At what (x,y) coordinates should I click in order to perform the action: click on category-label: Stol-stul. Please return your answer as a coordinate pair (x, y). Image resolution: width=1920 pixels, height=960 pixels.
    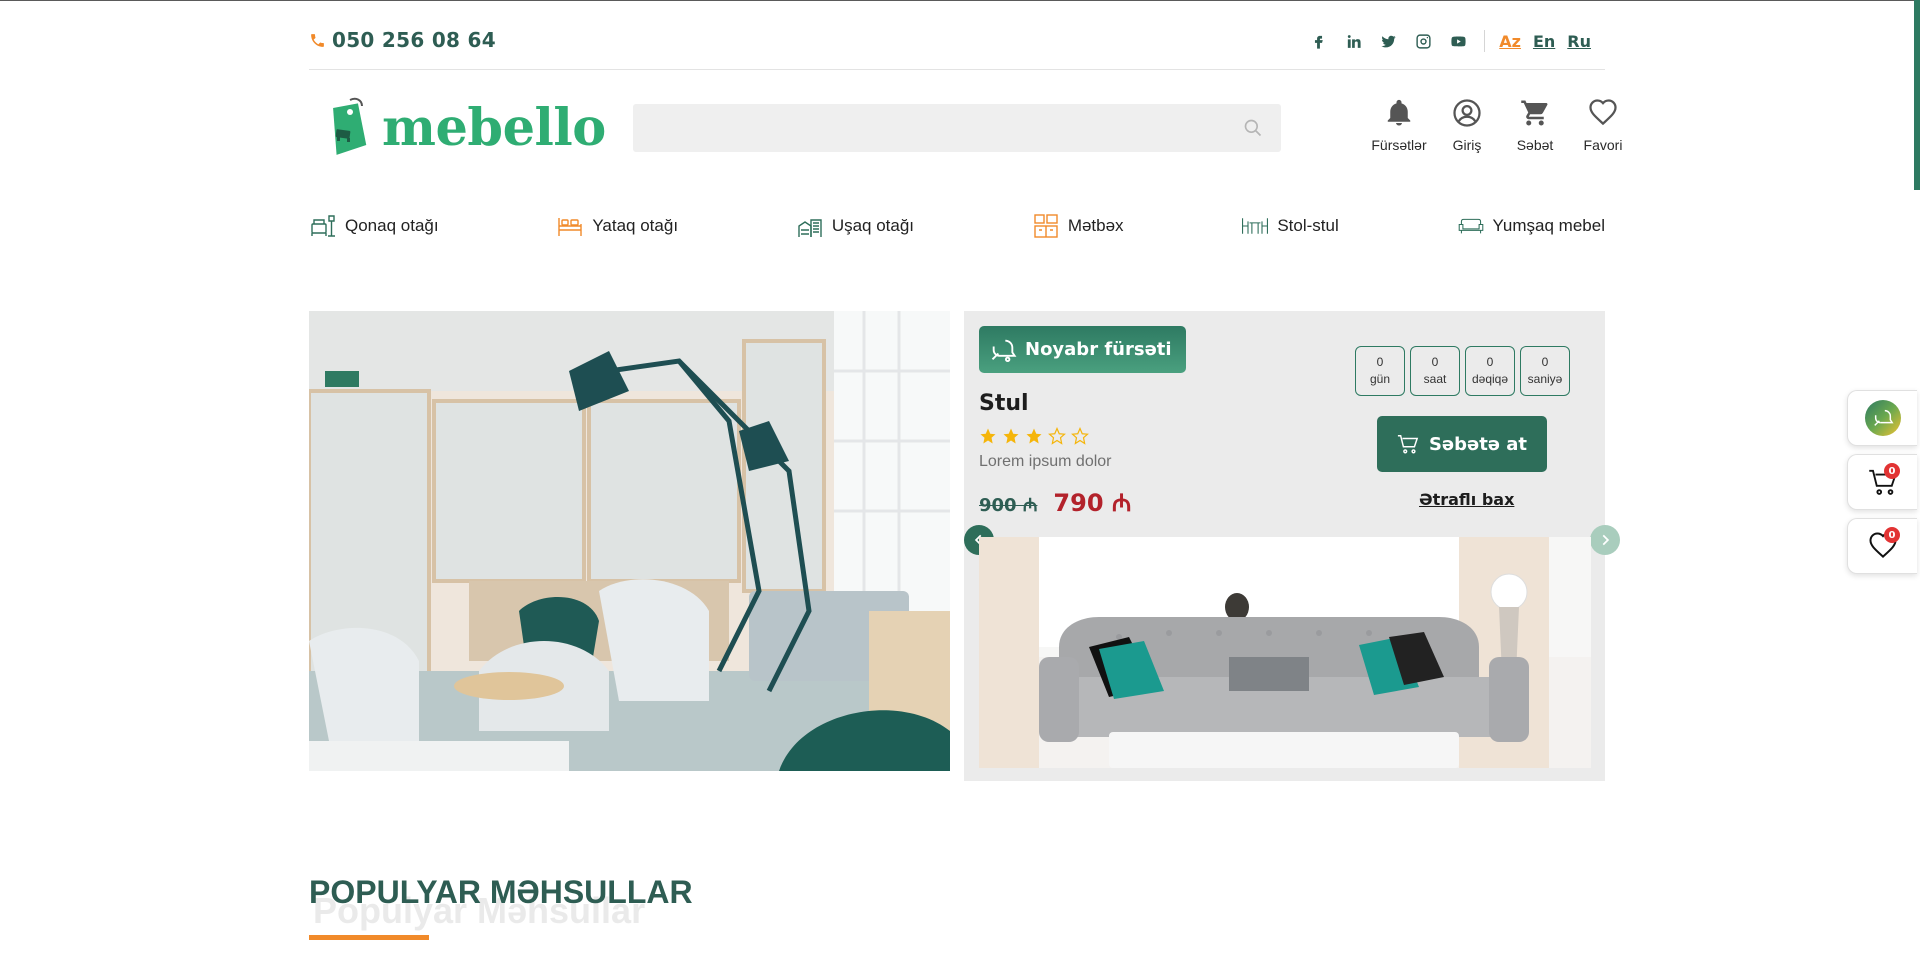
    Looking at the image, I should click on (1308, 225).